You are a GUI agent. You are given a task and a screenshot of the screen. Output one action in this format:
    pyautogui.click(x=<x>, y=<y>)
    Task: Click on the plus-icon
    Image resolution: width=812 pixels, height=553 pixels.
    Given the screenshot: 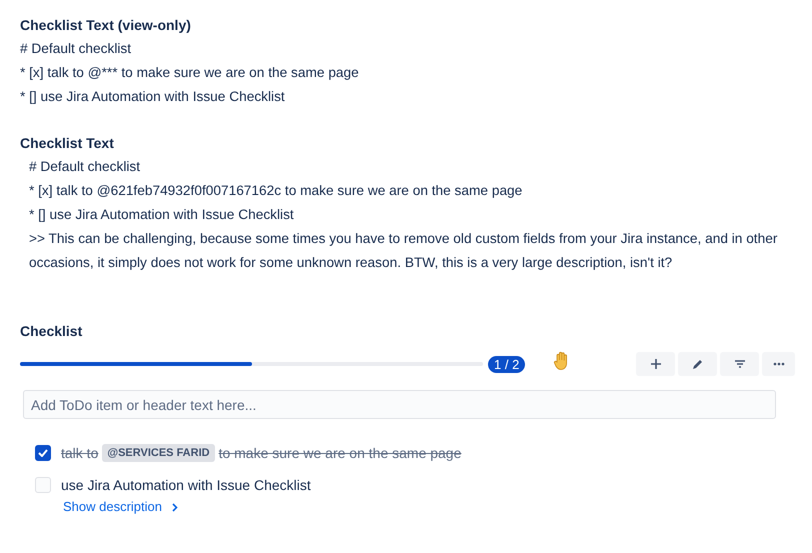 What is the action you would take?
    pyautogui.click(x=655, y=364)
    